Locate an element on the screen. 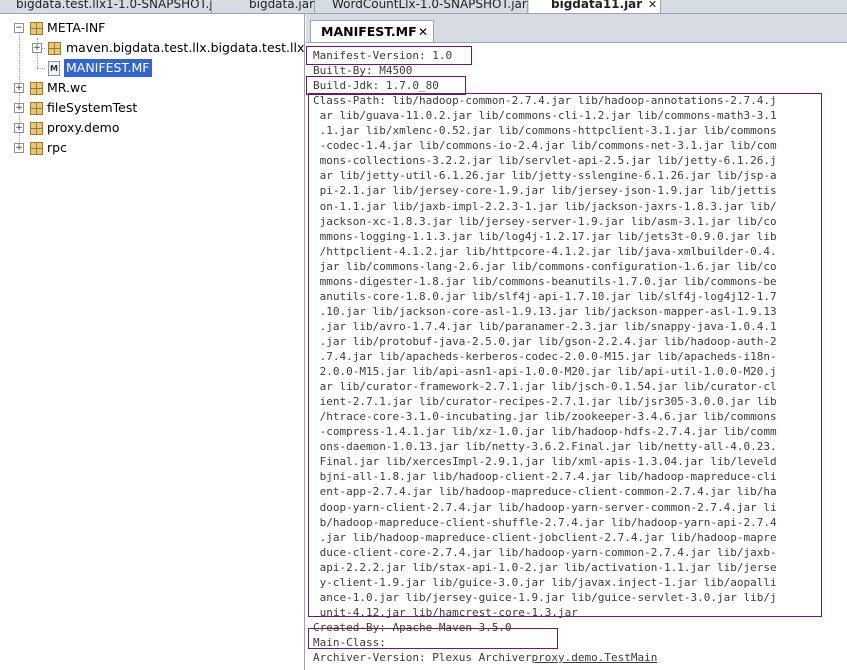 The height and width of the screenshot is (670, 847). tab-bigdata11-jar-label: bigdata11.jar is located at coordinates (597, 5).